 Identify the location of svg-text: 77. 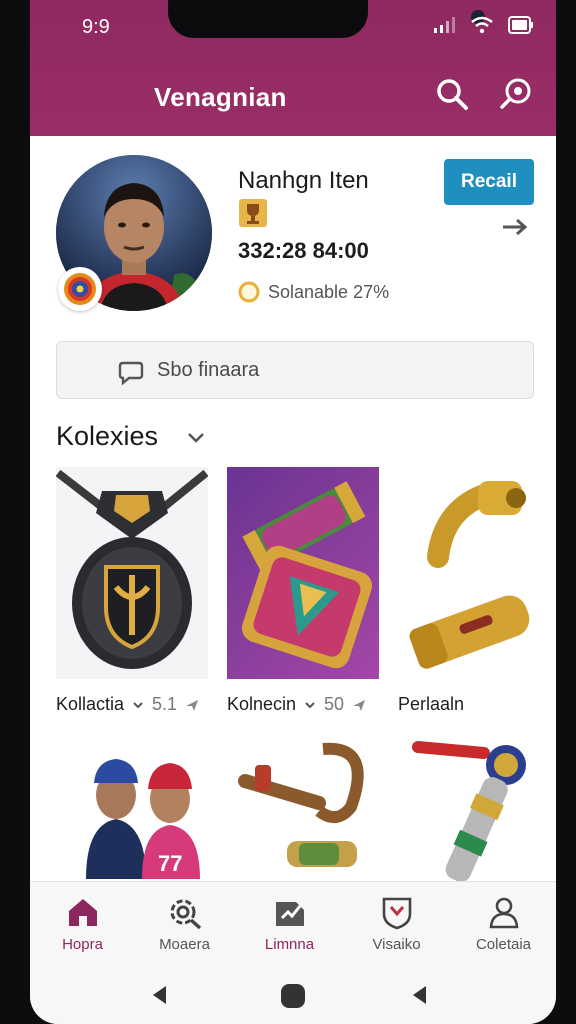
(170, 863).